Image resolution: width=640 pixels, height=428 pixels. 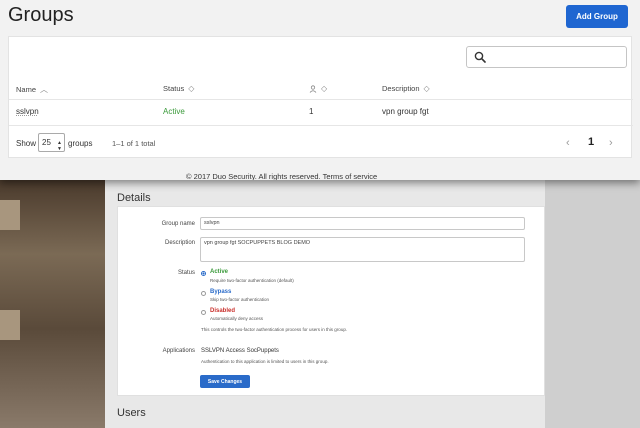 I want to click on group-name-input: sslvpn, so click(x=362, y=223).